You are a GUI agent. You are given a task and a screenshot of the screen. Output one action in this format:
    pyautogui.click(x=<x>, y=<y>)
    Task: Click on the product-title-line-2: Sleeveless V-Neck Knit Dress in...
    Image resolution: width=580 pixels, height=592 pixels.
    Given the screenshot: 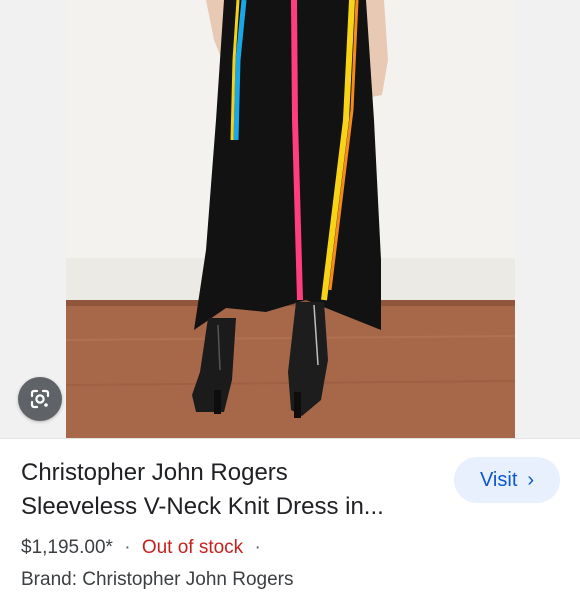 What is the action you would take?
    pyautogui.click(x=202, y=506)
    